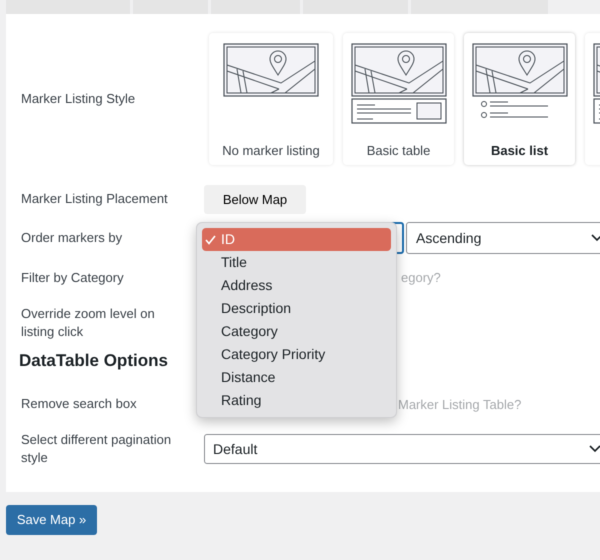  I want to click on menu-item: Category Priority, so click(296, 354).